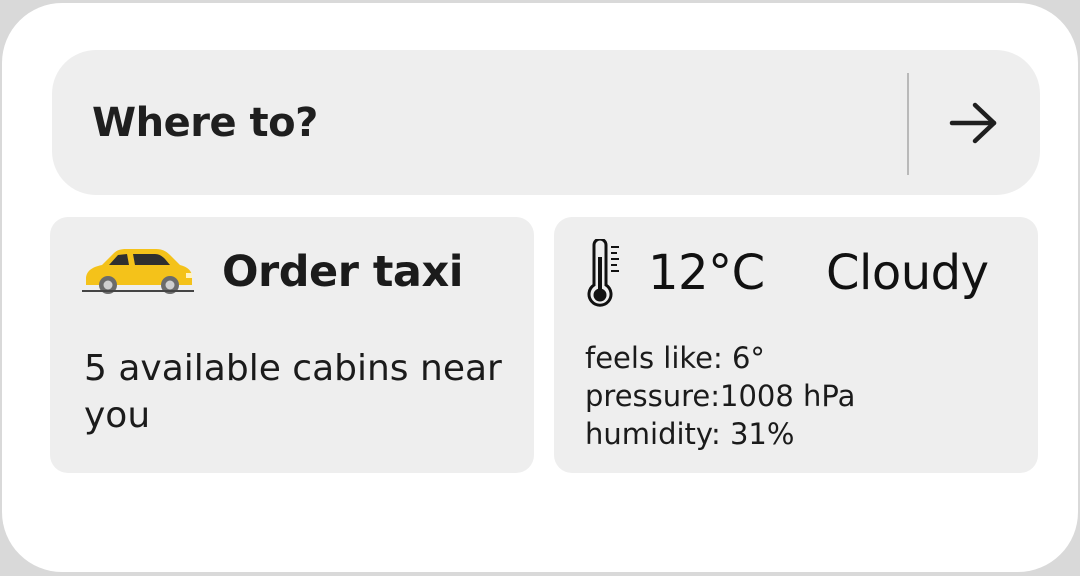 The image size is (1080, 576). What do you see at coordinates (603, 273) in the screenshot?
I see `thermometer-icon` at bounding box center [603, 273].